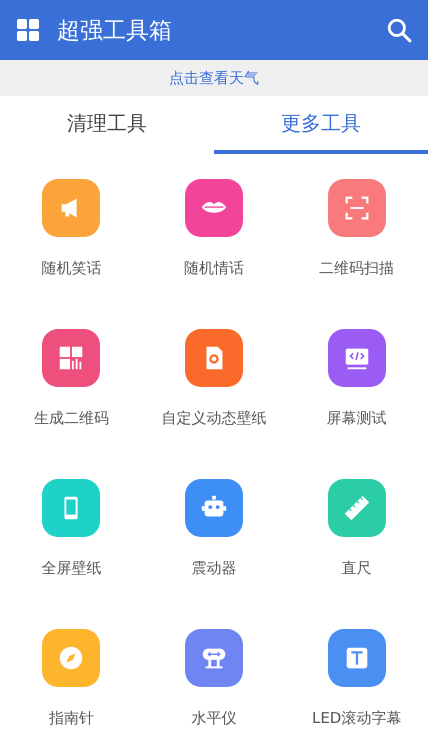 This screenshot has height=738, width=428. Describe the element at coordinates (357, 718) in the screenshot. I see `tool-label: LED滚动字幕` at that location.